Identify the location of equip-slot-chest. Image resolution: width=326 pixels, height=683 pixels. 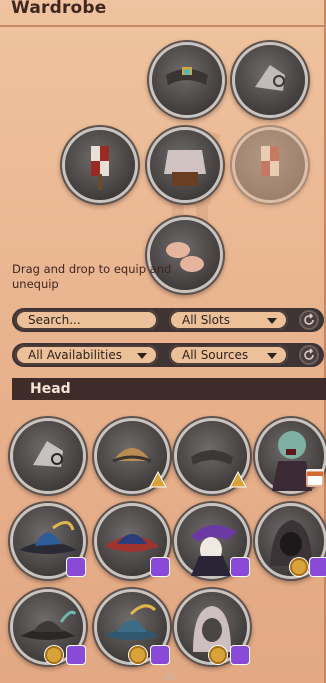
(185, 165).